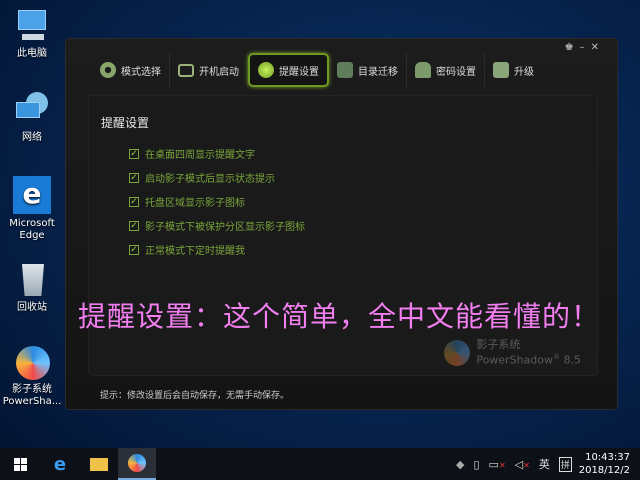  I want to click on brand-name: 影子系统, so click(498, 345).